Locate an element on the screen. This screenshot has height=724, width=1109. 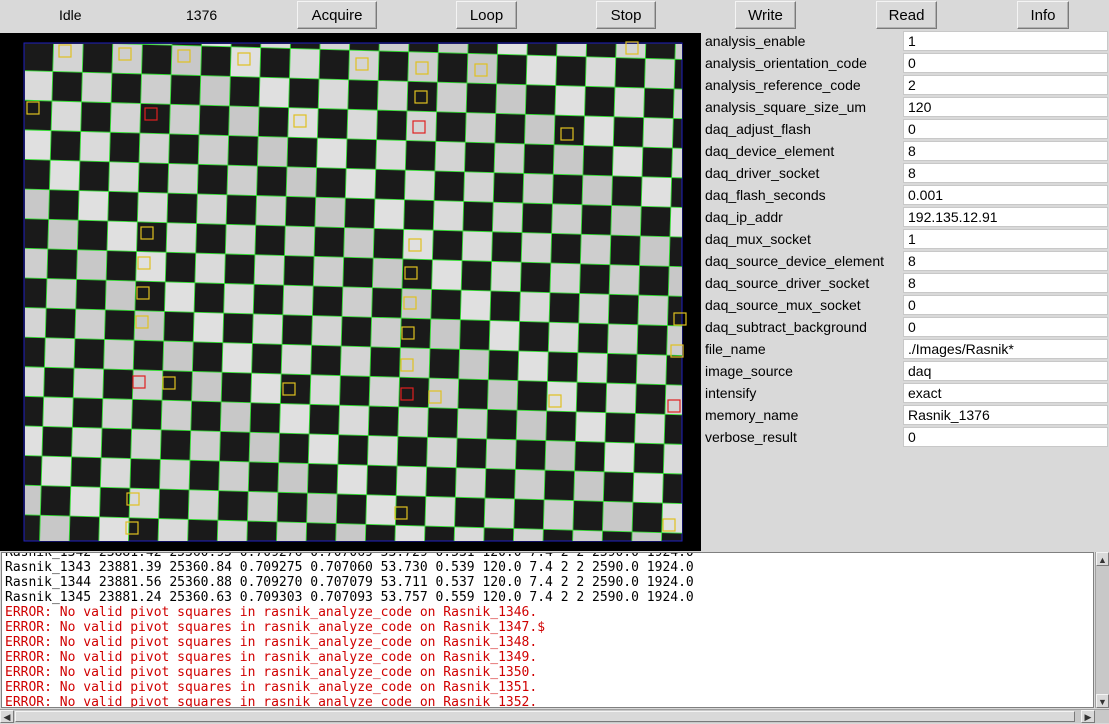
read-button: Read is located at coordinates (906, 15).